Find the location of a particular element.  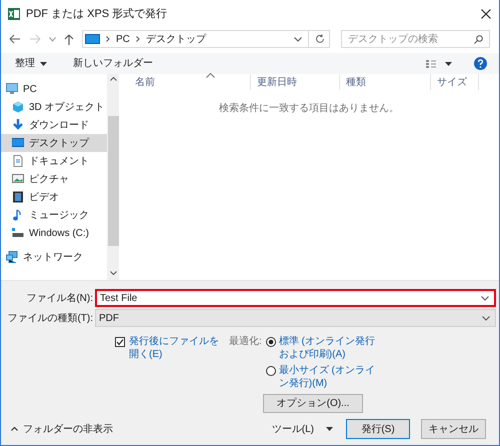

sidebar-item: デスクトップ is located at coordinates (54, 143).